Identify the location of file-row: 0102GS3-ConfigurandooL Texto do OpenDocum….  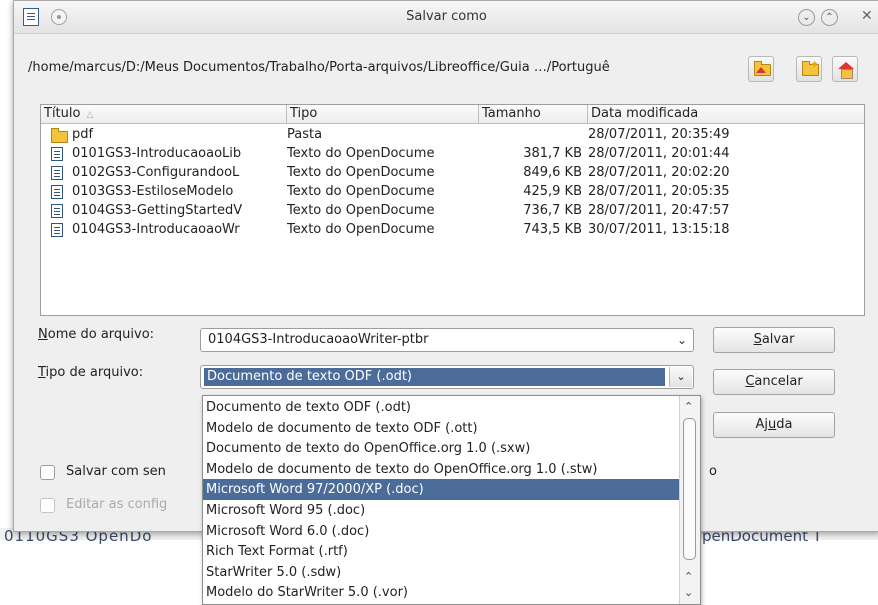
(452, 172).